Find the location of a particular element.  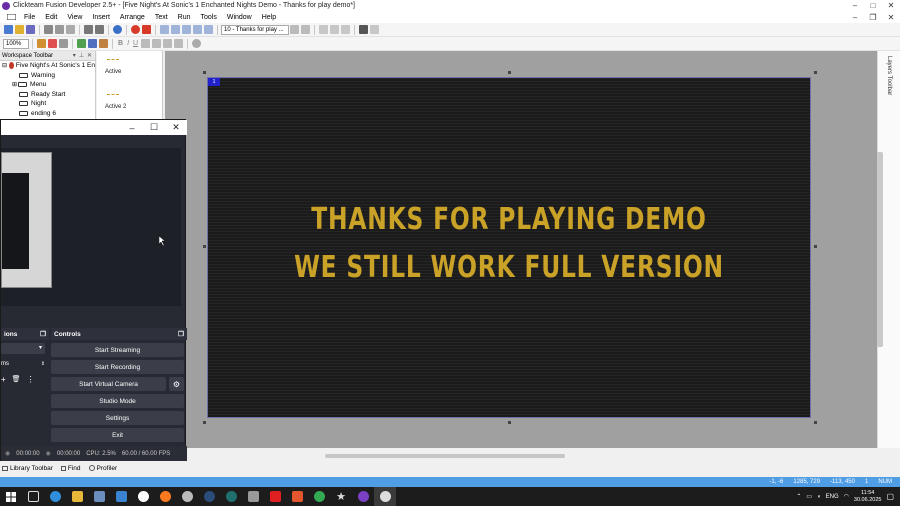

taskbar-obs is located at coordinates (385, 496).